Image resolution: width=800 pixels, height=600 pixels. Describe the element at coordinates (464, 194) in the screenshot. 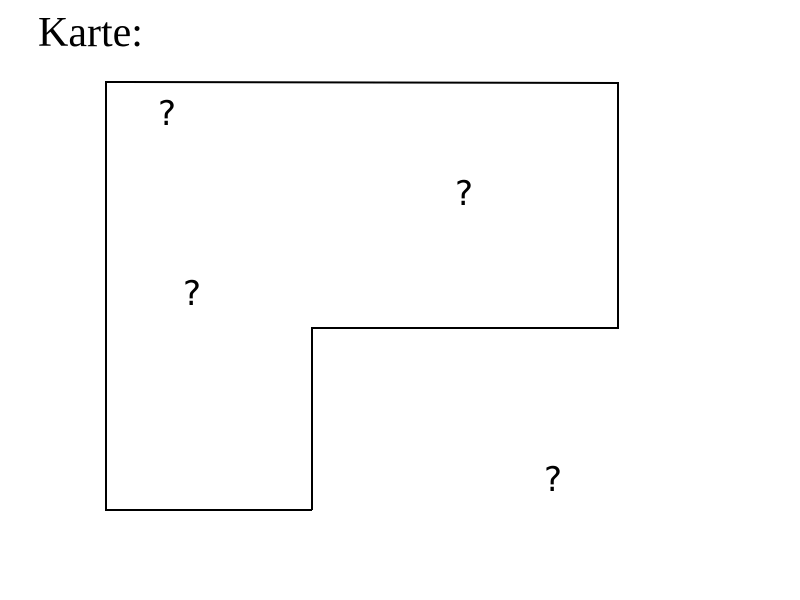

I see `region-label-top-right: ?` at that location.